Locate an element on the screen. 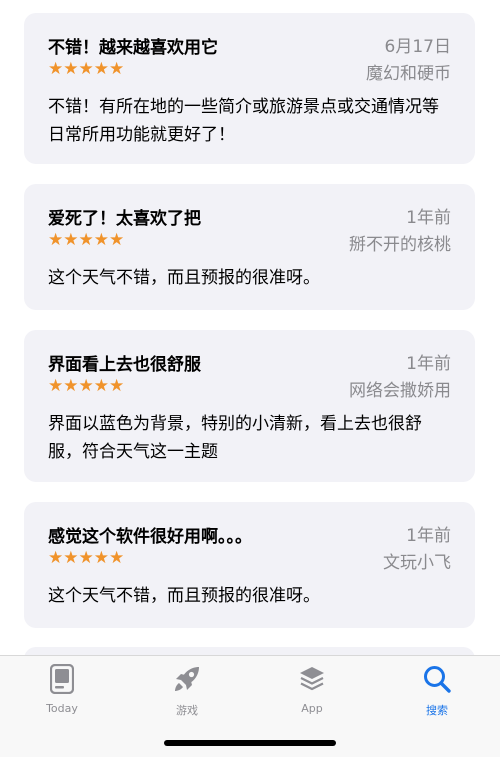 This screenshot has height=757, width=500. tab-label: App is located at coordinates (312, 708).